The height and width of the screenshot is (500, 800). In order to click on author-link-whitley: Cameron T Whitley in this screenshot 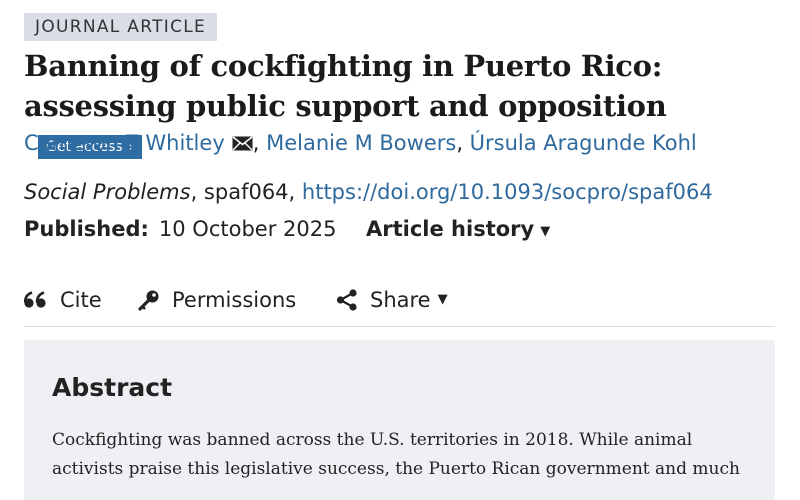, I will do `click(124, 143)`.